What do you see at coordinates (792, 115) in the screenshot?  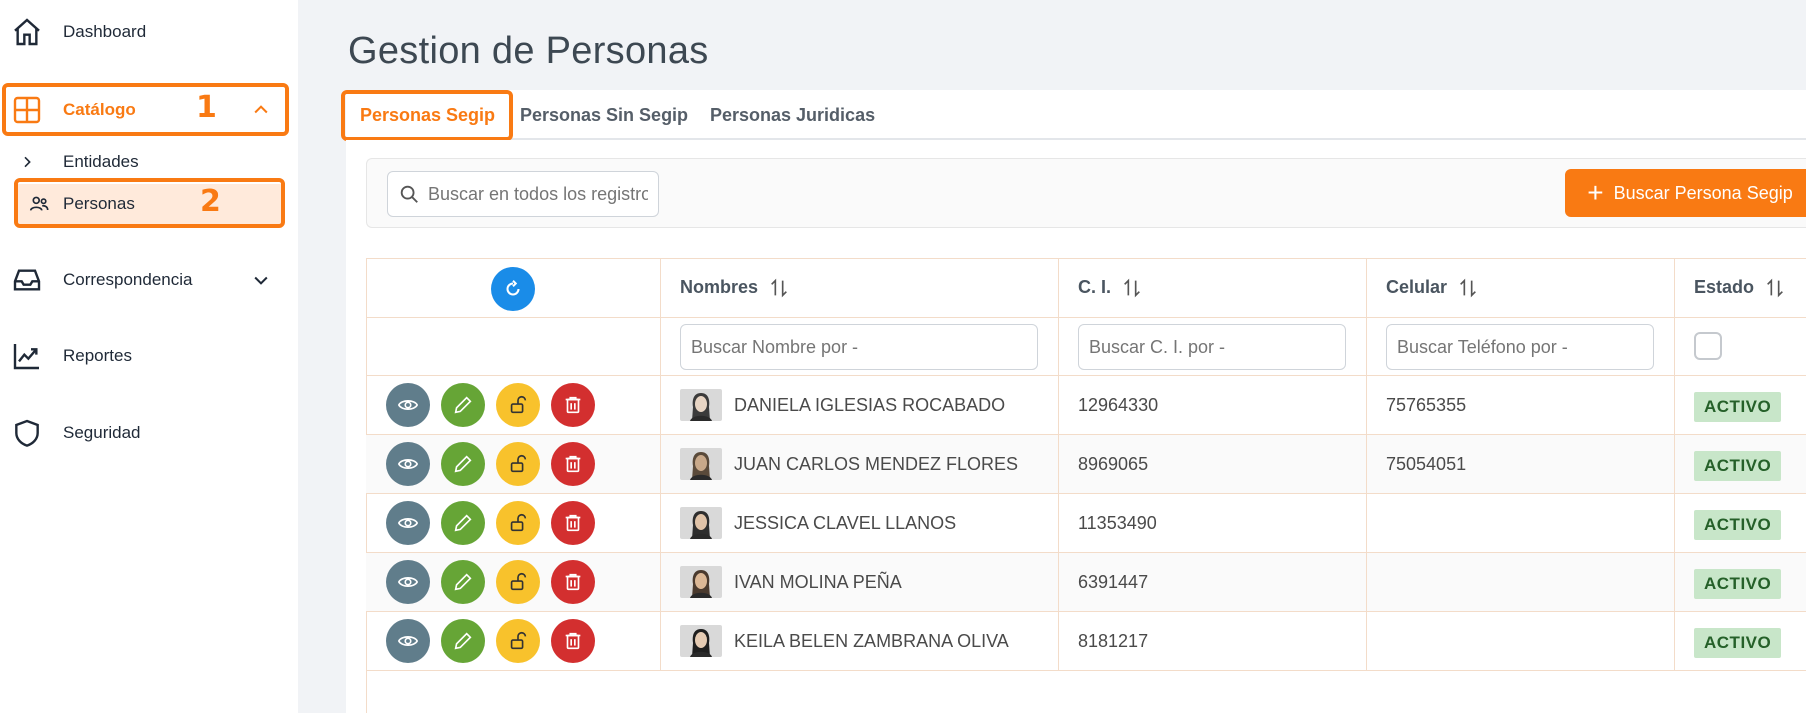 I see `tab-personas-juridicas: Personas Juridicas` at bounding box center [792, 115].